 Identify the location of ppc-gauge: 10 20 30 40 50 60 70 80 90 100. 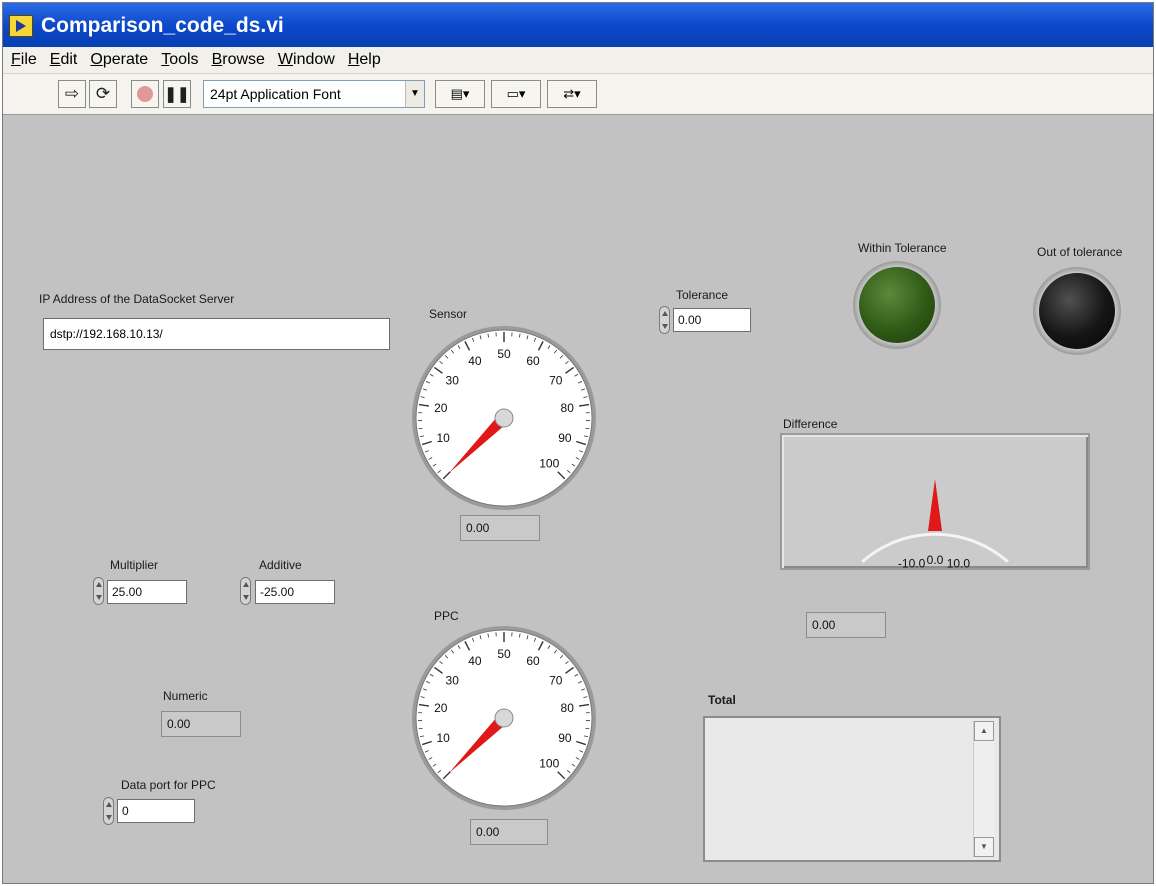
(504, 718).